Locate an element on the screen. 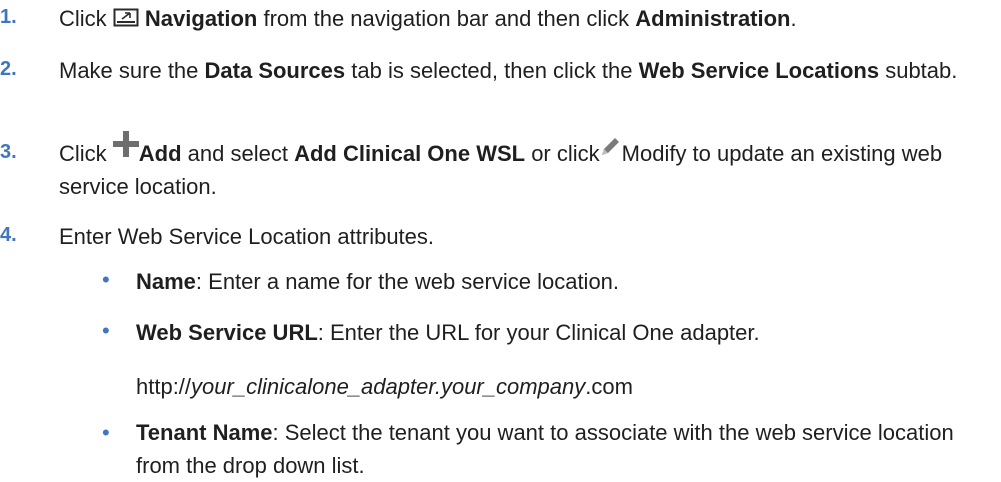 The height and width of the screenshot is (482, 1001). web-service-locations-label: Web Service Locations is located at coordinates (759, 70).